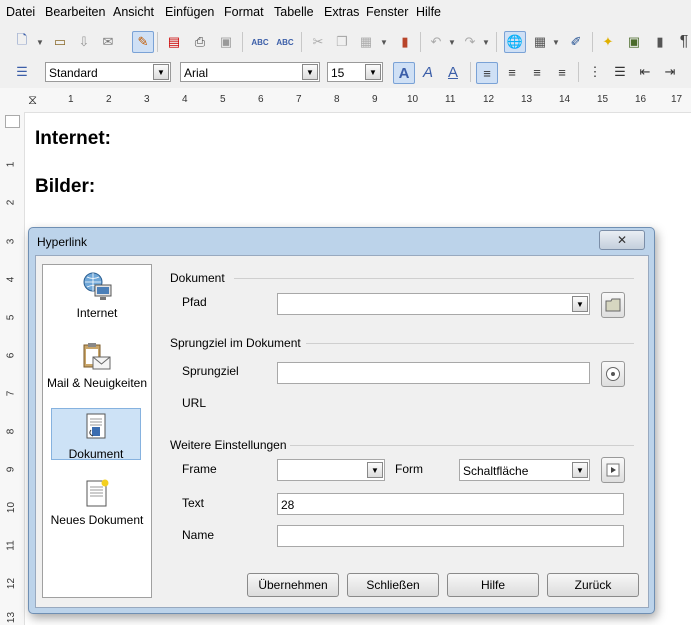 Image resolution: width=691 pixels, height=625 pixels. Describe the element at coordinates (387, 12) in the screenshot. I see `menu-fenster: Fenster` at that location.